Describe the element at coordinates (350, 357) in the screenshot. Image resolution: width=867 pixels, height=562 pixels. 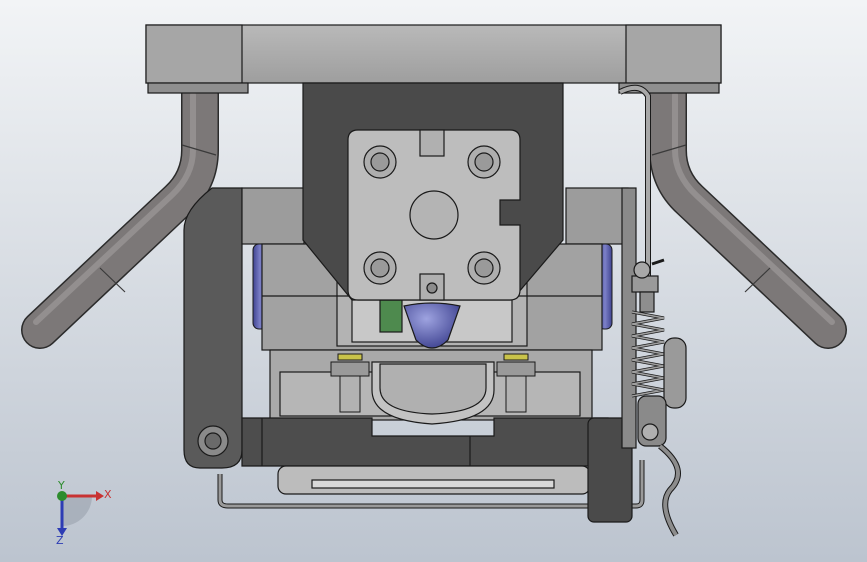
I see `yellow-ring-left` at that location.